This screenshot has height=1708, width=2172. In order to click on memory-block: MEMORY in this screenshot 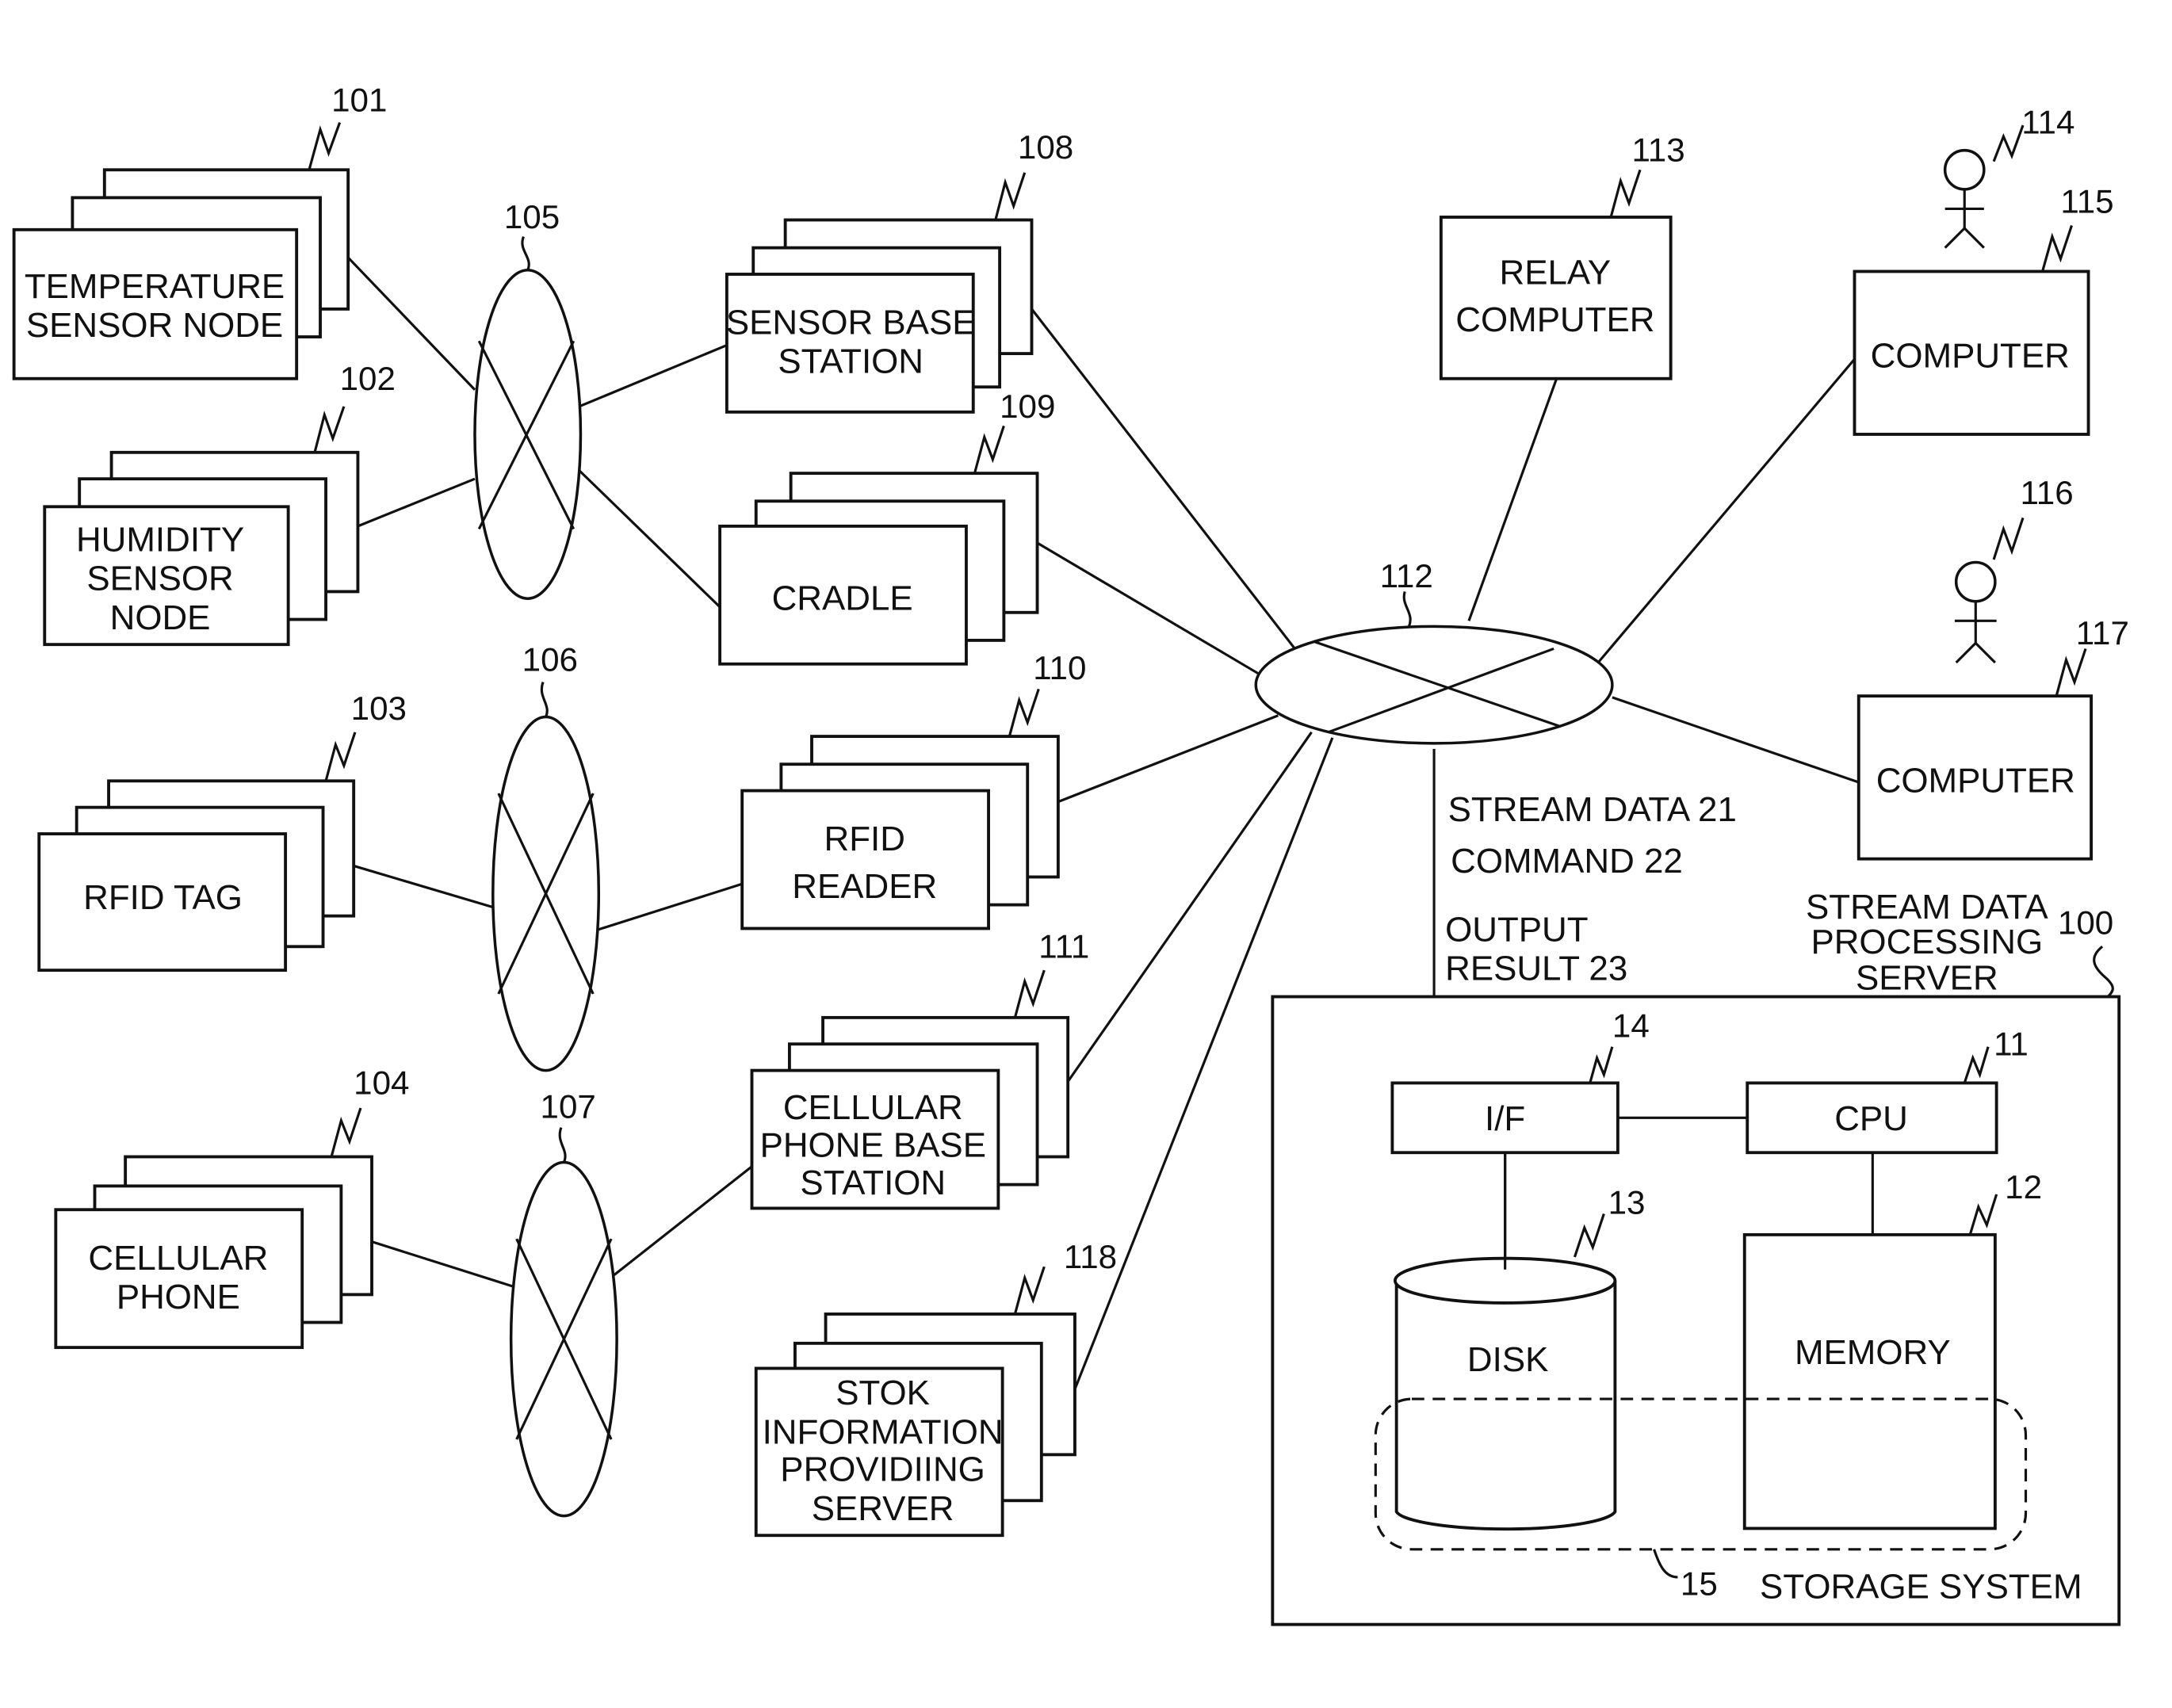, I will do `click(1870, 1381)`.